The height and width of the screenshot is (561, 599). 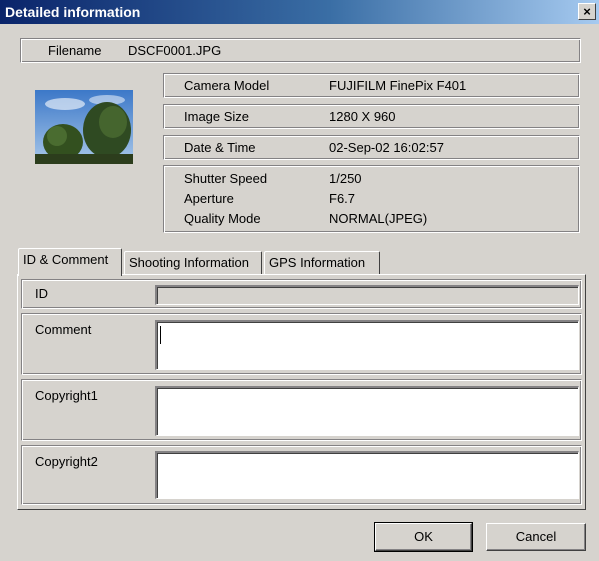 I want to click on window-title: Detailed information, so click(x=73, y=12).